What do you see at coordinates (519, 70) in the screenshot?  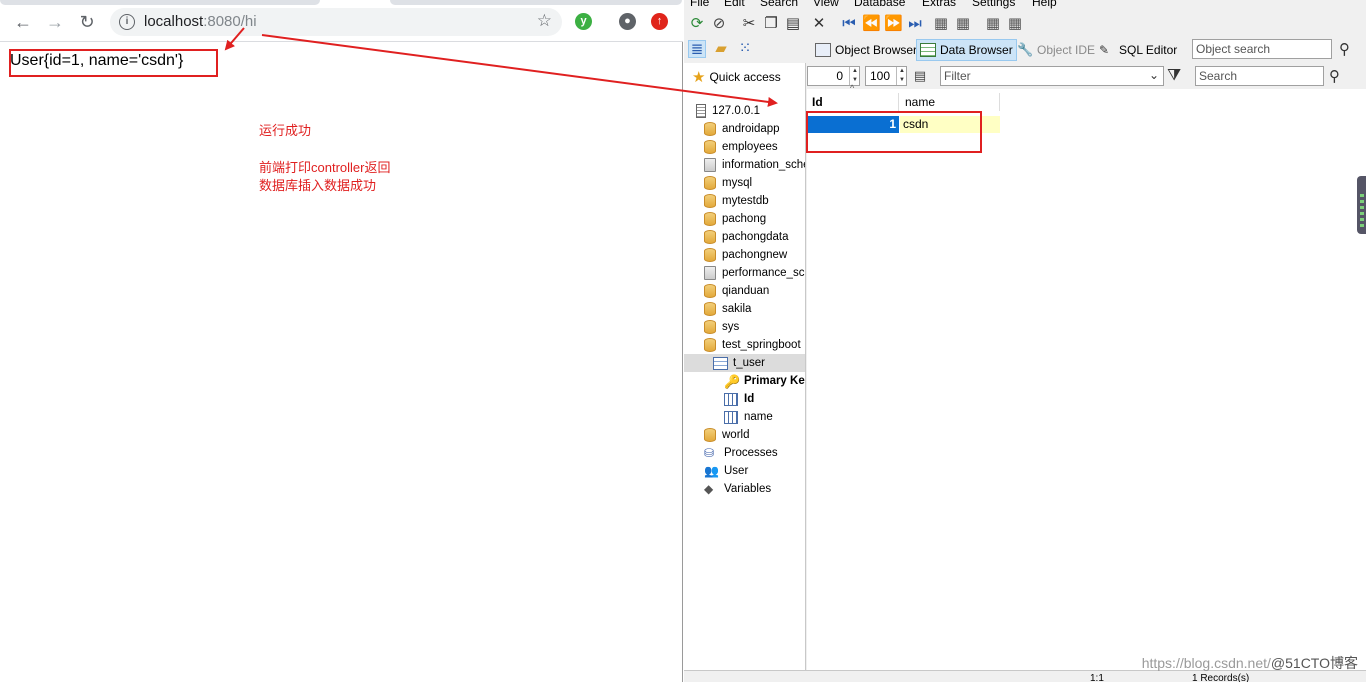 I see `arrow-to-grid` at bounding box center [519, 70].